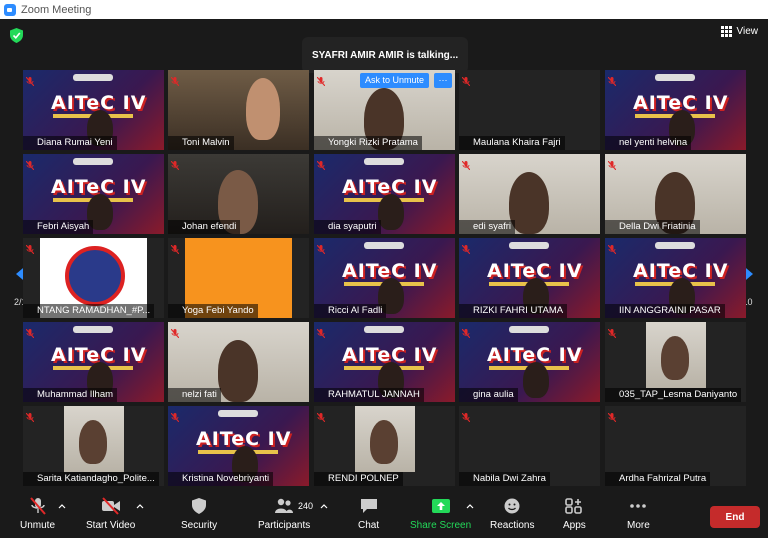 The height and width of the screenshot is (538, 768). What do you see at coordinates (574, 514) in the screenshot?
I see `apps-button: Apps` at bounding box center [574, 514].